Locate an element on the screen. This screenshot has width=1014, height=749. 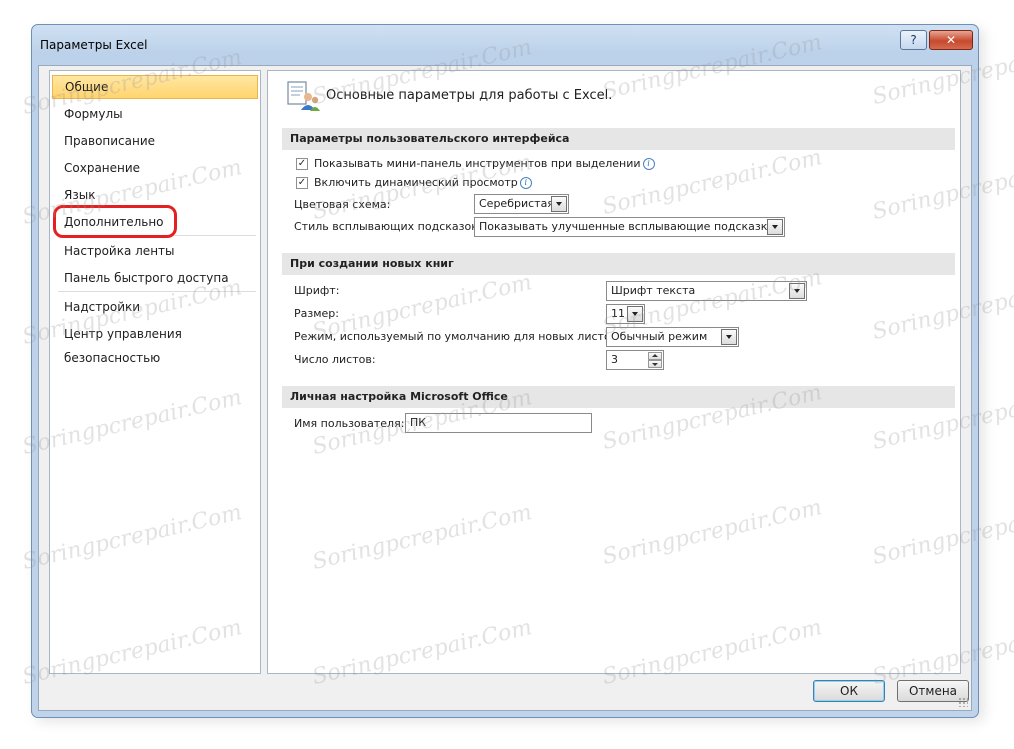
resize-grip is located at coordinates (963, 702).